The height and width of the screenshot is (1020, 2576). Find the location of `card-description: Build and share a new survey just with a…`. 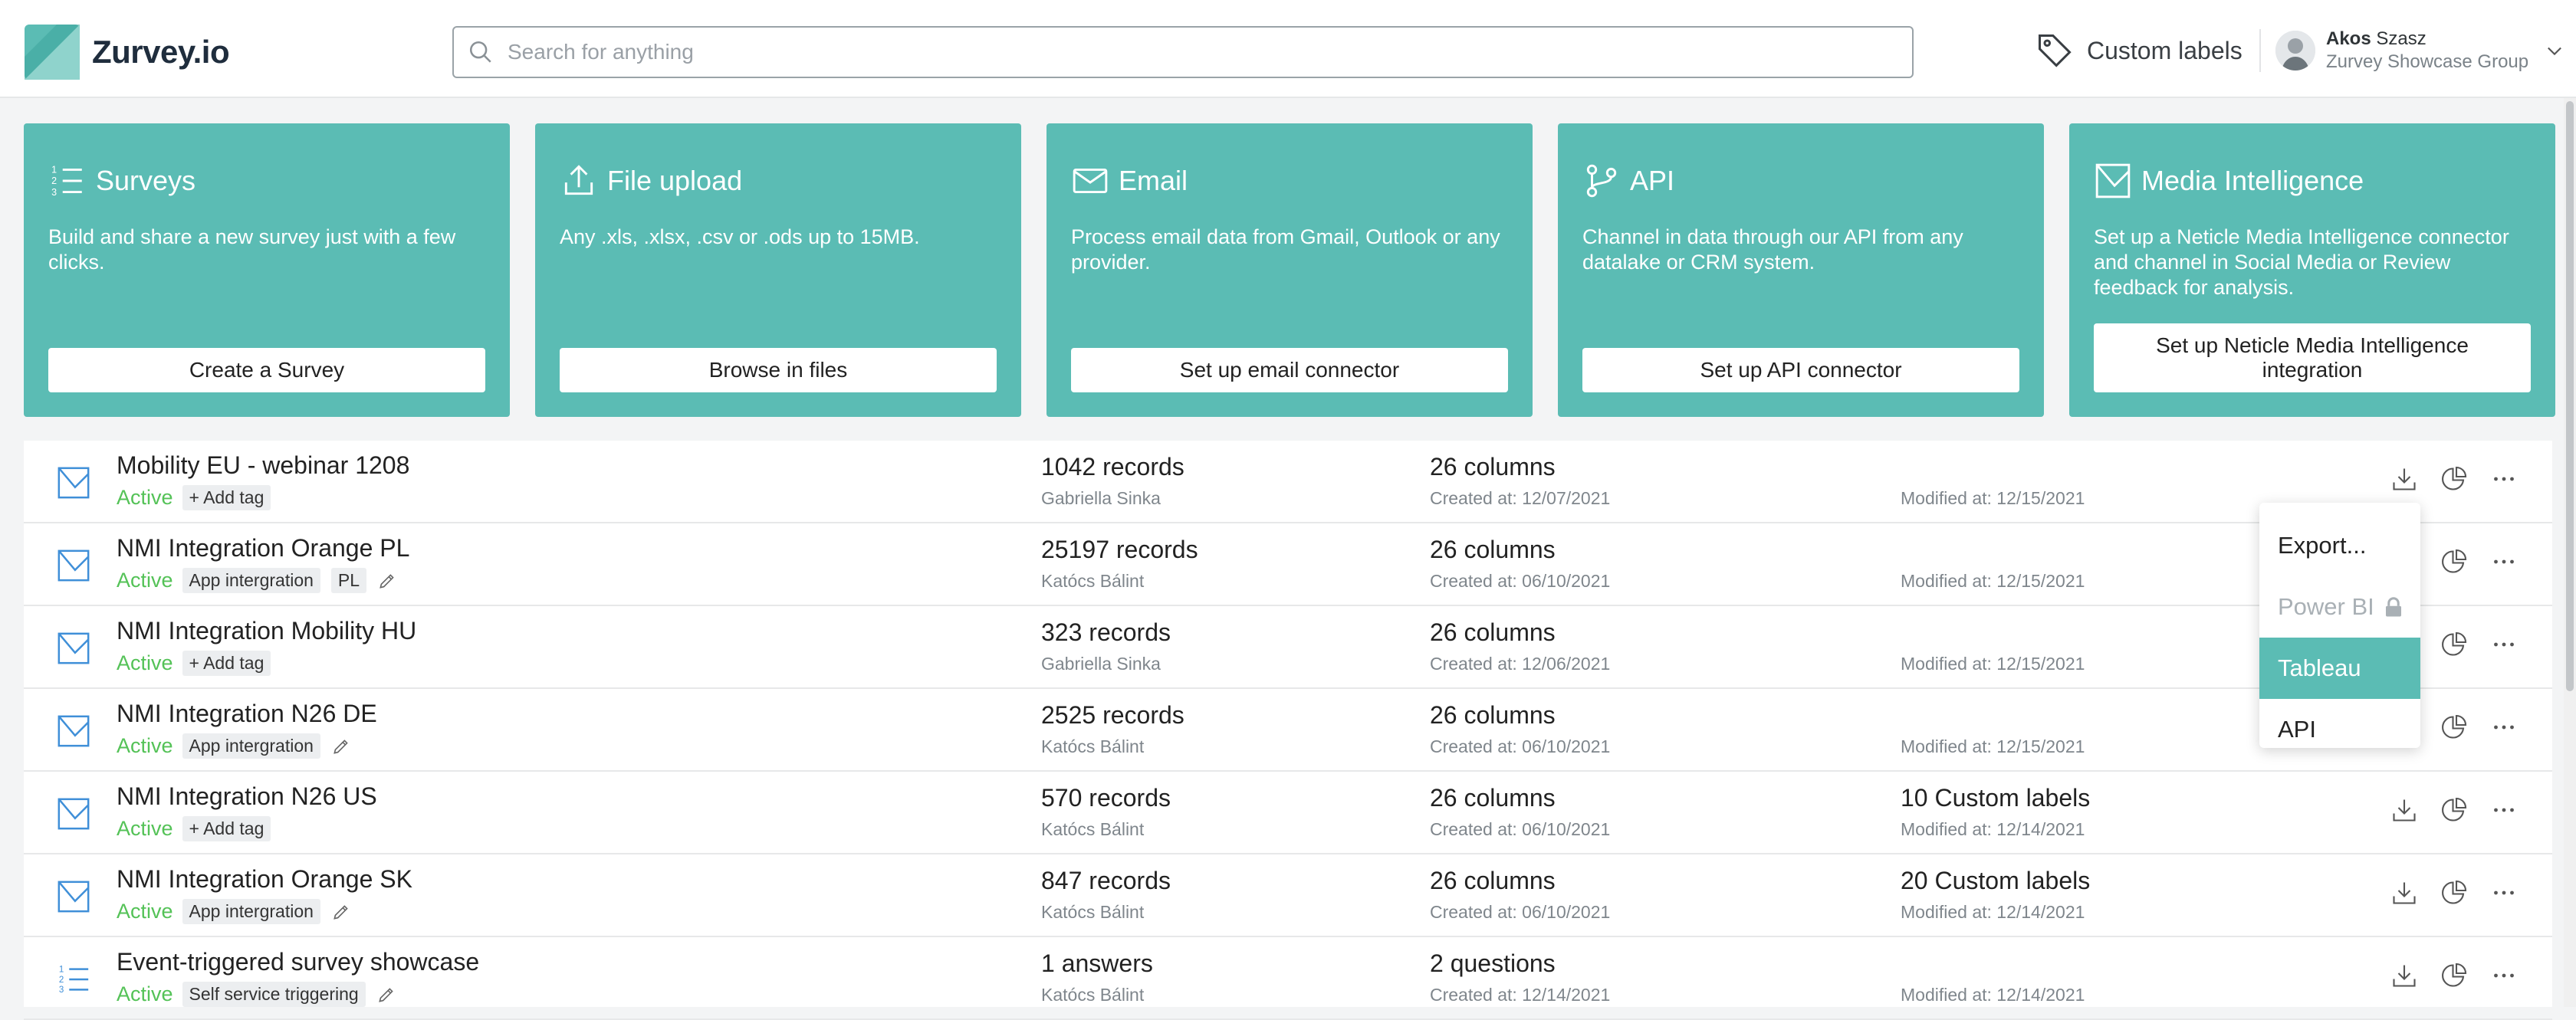

card-description: Build and share a new survey just with a… is located at coordinates (252, 249).